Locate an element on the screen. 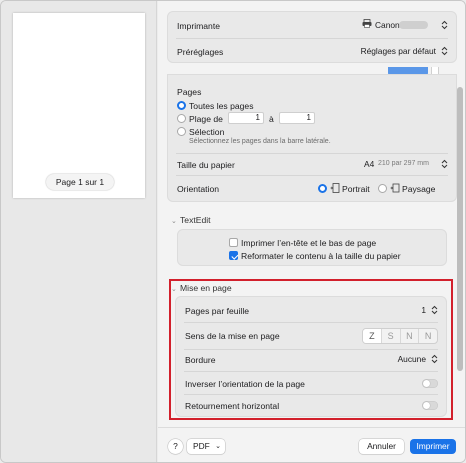  dialog-footer: ? PDF ⌄ Annuler Imprimer is located at coordinates (311, 444).